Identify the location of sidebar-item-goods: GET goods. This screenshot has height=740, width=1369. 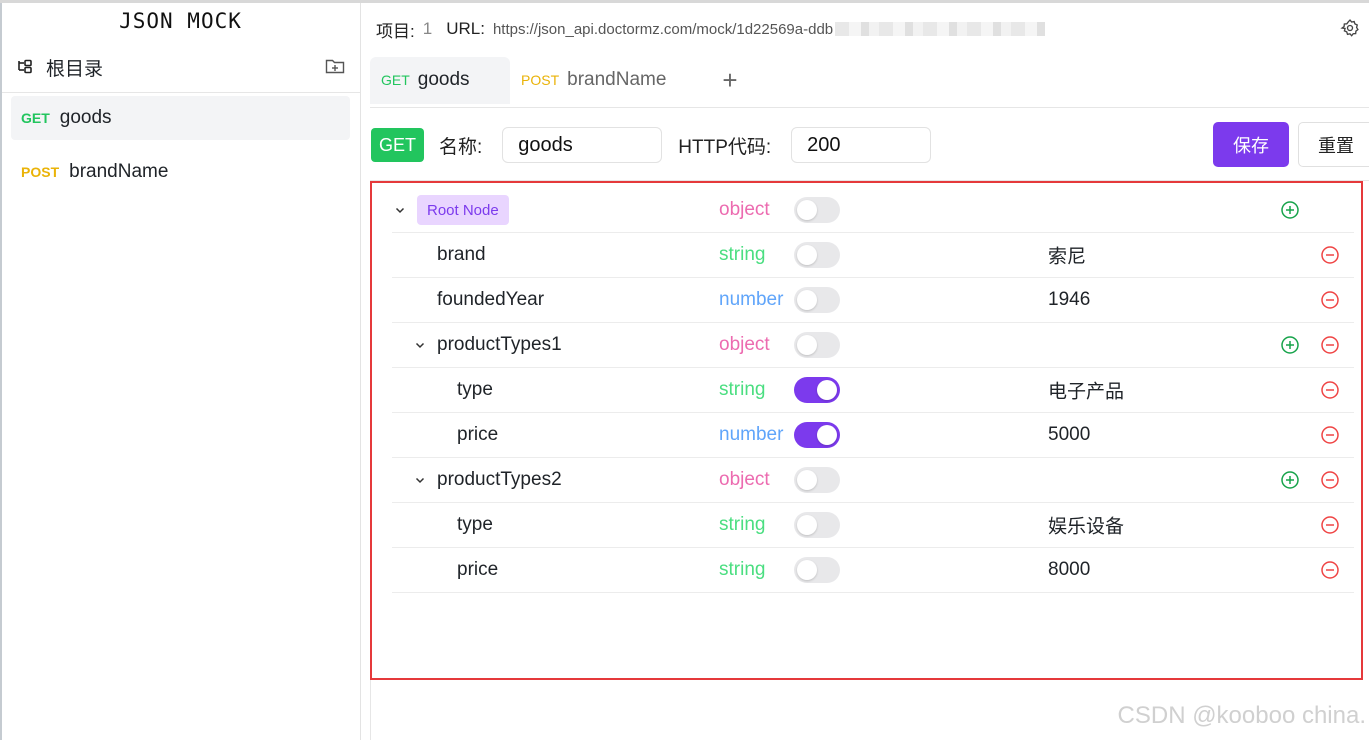
(180, 118).